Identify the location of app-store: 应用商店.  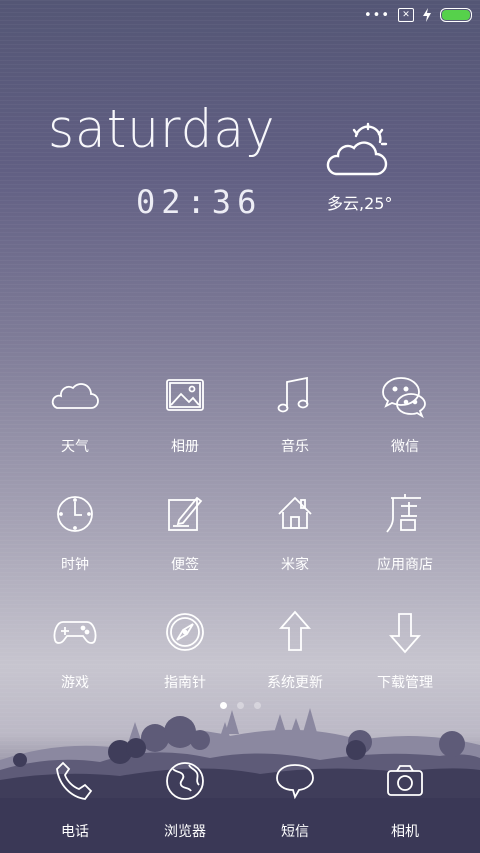
(405, 531).